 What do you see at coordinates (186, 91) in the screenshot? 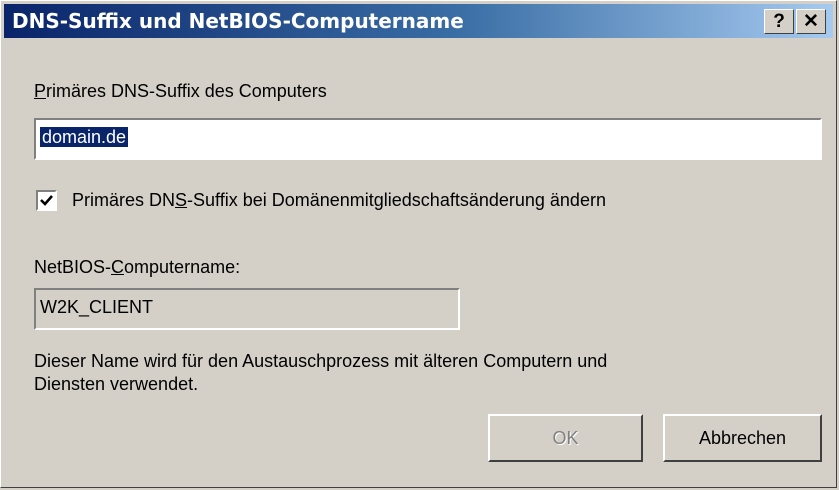
I see `dns-suffix-label-rest: rimäres DNS-Suffix des Computers` at bounding box center [186, 91].